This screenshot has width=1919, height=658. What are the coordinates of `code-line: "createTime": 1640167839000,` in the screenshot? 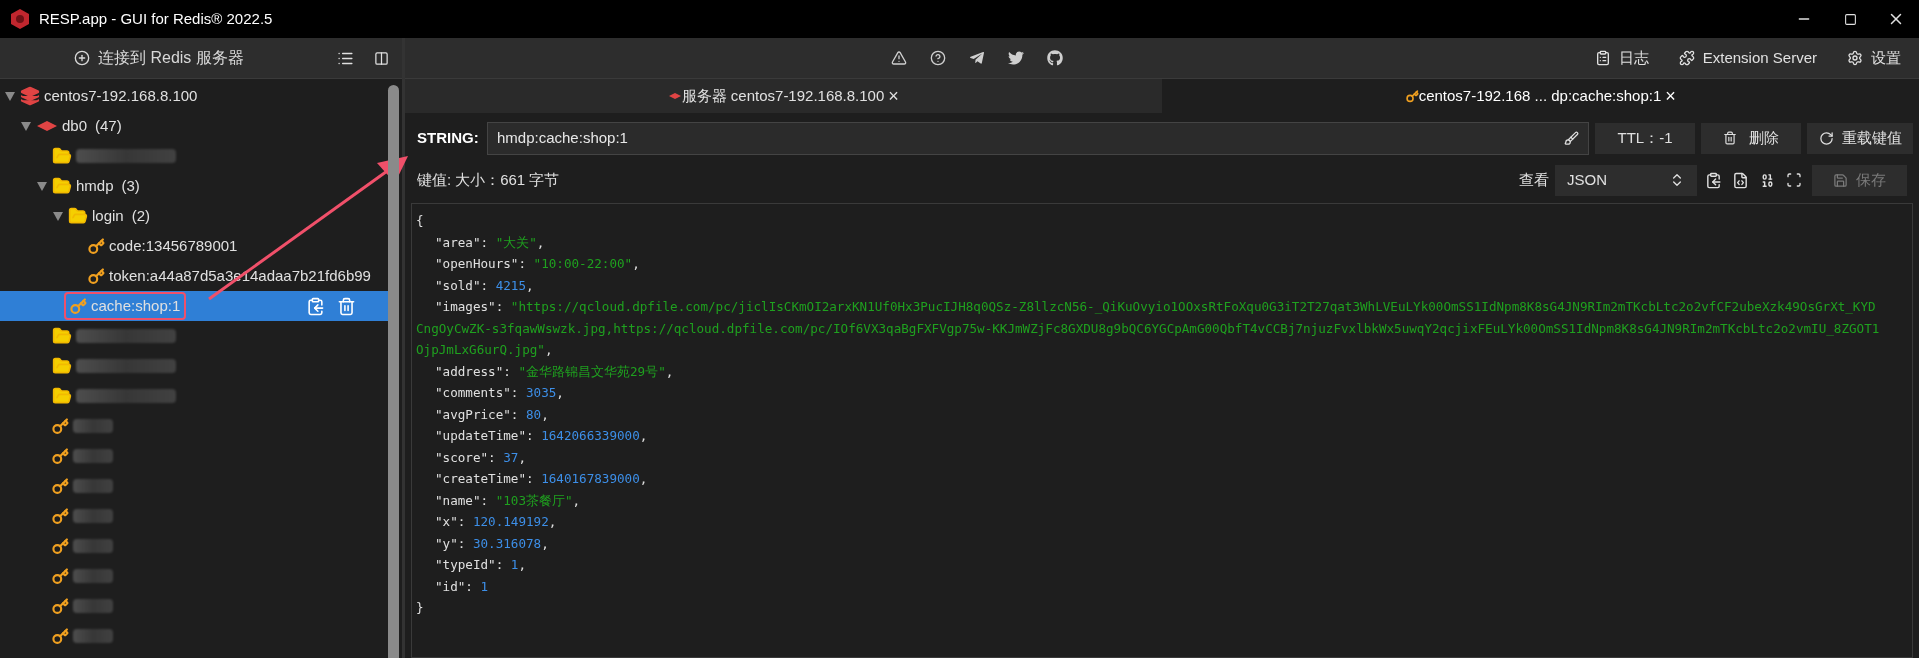 It's located at (541, 479).